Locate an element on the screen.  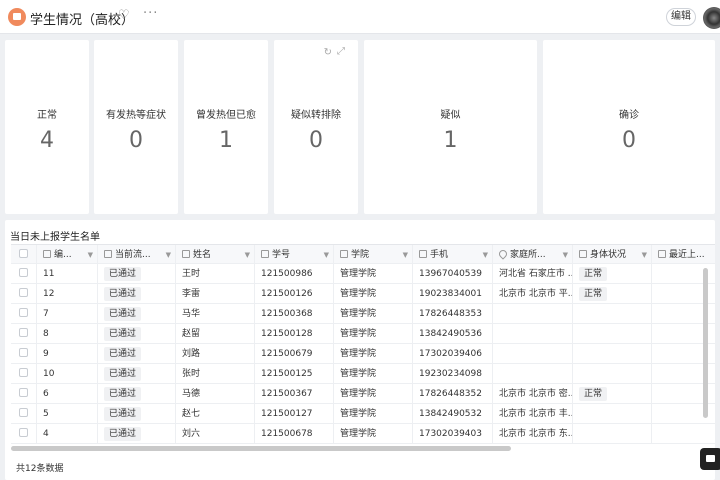
cell-student-id: 121500125 is located at coordinates (294, 374).